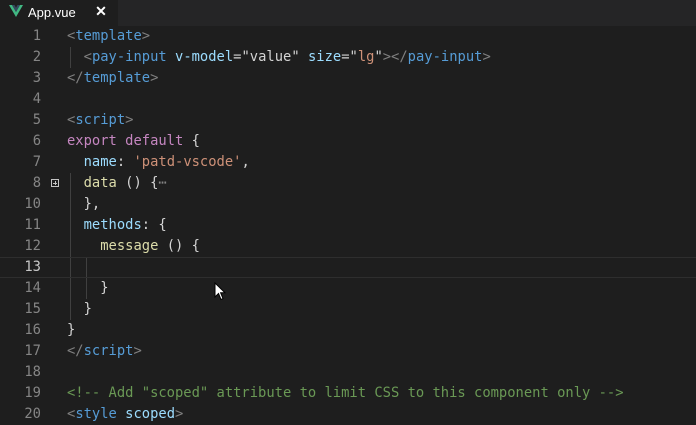 The width and height of the screenshot is (696, 425). I want to click on code-text: },, so click(84, 204).